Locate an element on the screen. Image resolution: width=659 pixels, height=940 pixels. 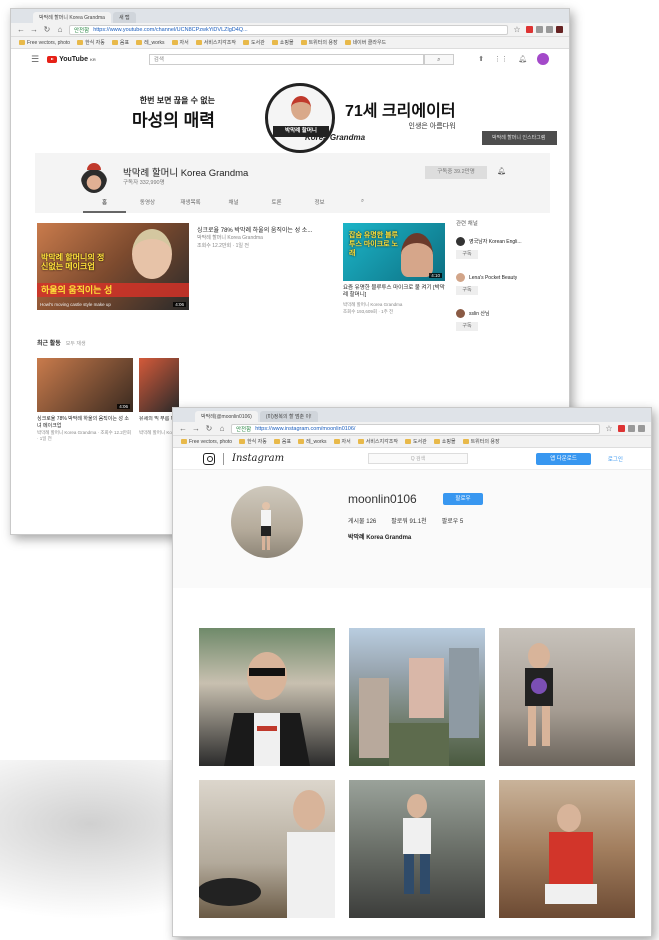
app-download-button: 앱 다운로드 is located at coordinates (563, 459).